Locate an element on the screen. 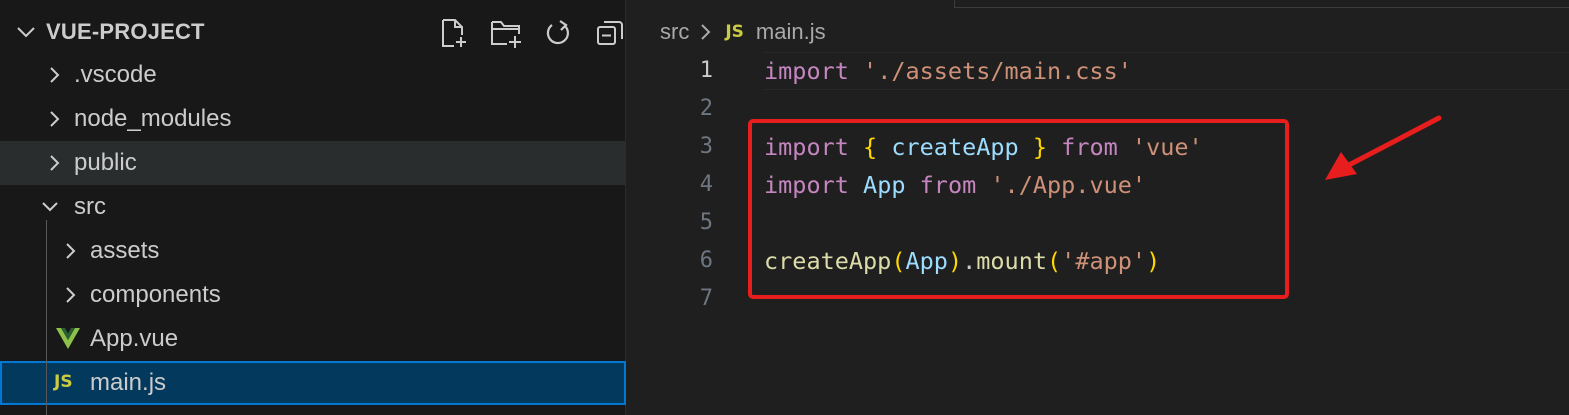  indent-guide is located at coordinates (46, 317).